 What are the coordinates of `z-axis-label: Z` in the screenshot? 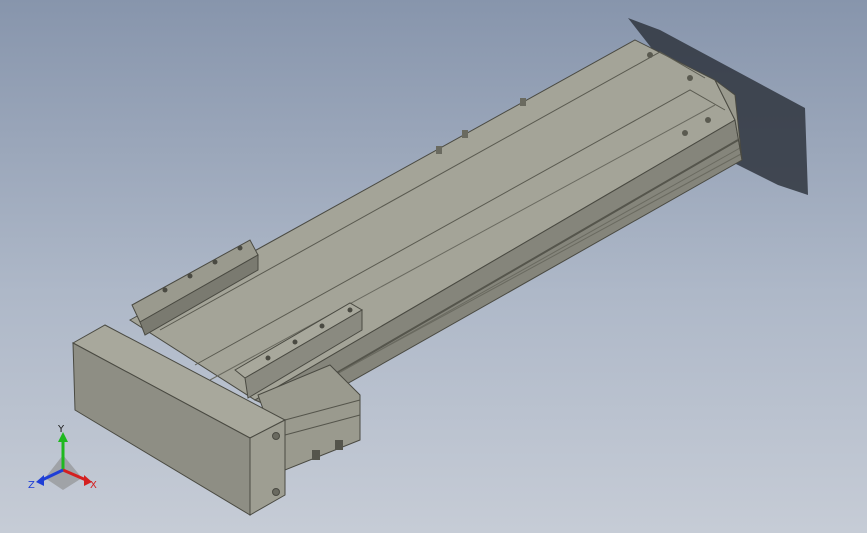 It's located at (31, 485).